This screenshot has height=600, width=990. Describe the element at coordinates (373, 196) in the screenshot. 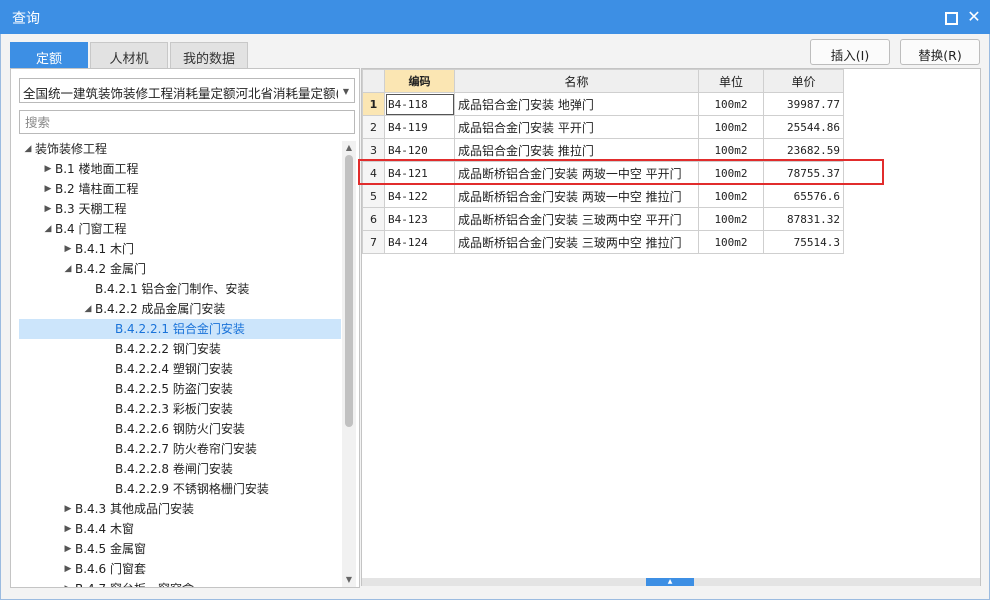

I see `row-number: 5` at that location.